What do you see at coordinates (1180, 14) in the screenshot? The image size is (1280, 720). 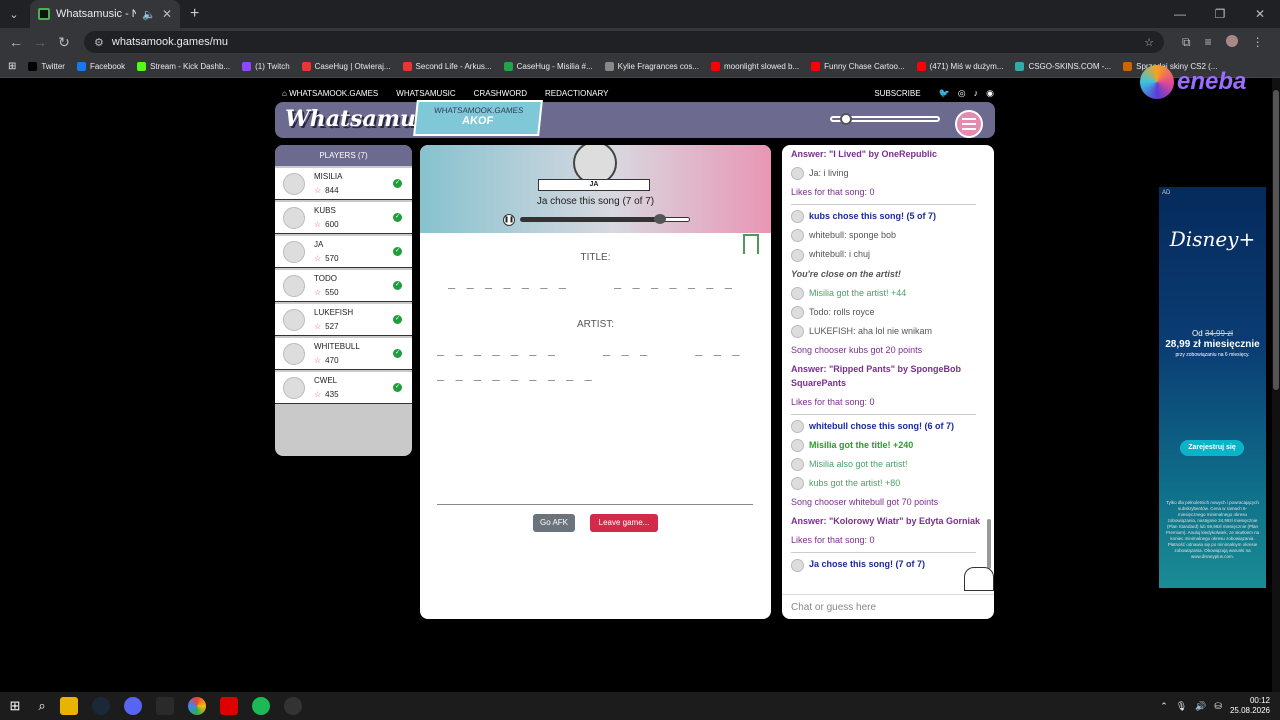 I see `minimize-icon: —` at bounding box center [1180, 14].